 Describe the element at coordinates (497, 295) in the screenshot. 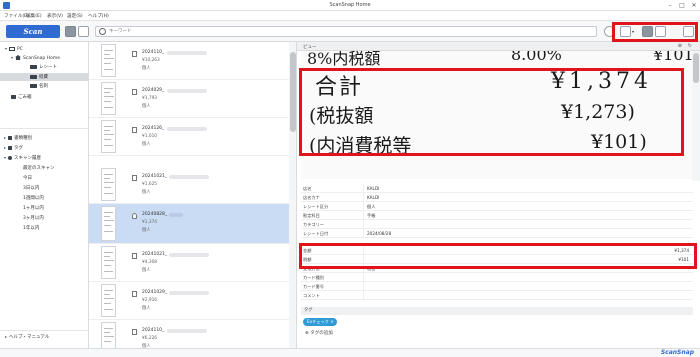

I see `meta-row-comment: コメント` at that location.